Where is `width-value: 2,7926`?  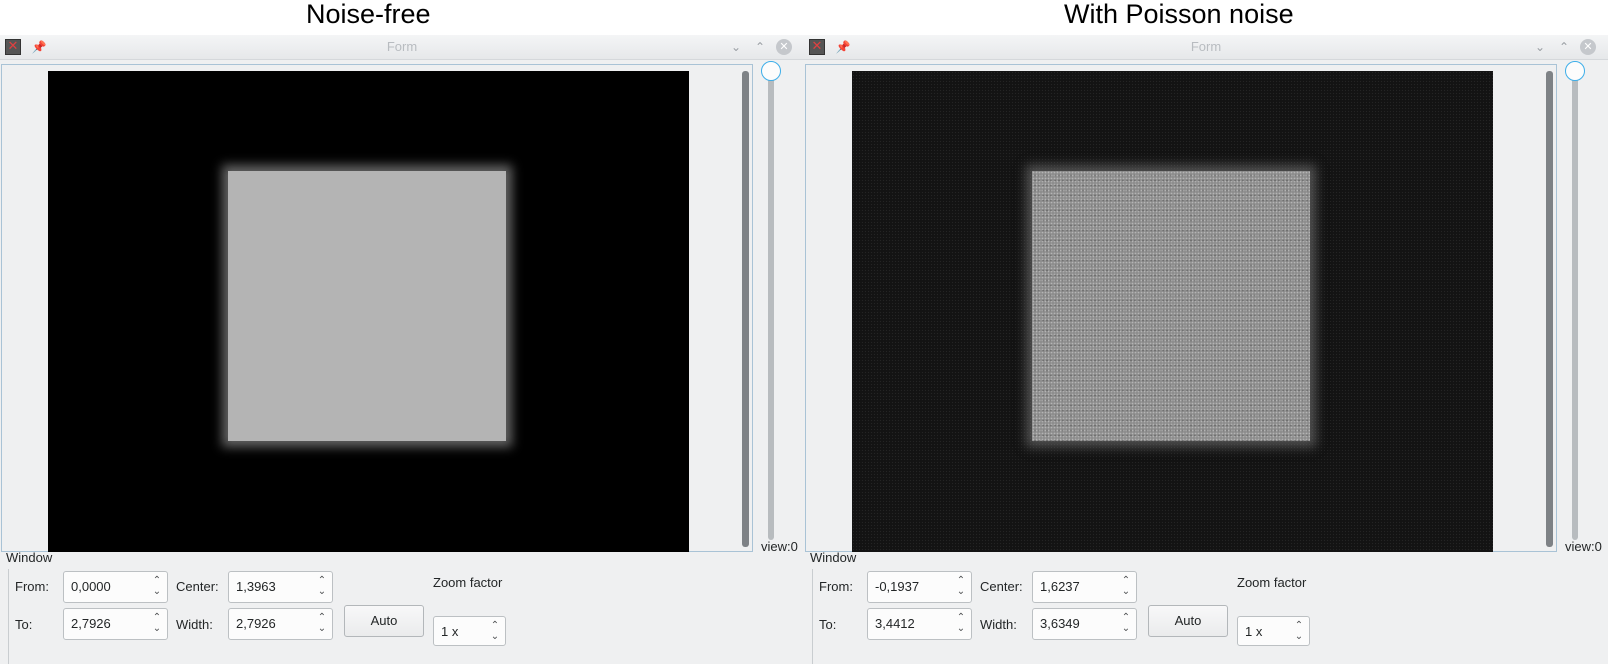 width-value: 2,7926 is located at coordinates (256, 623).